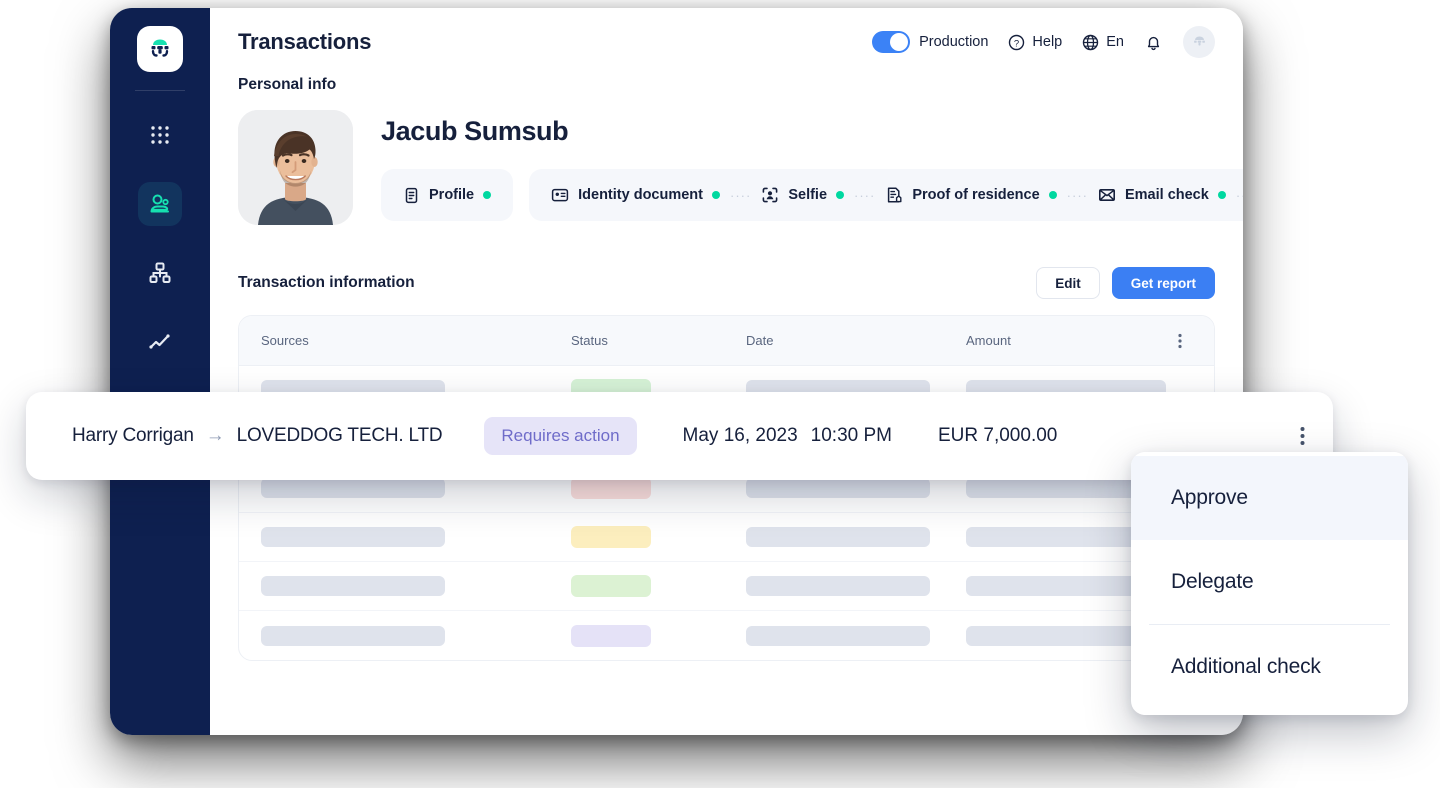 The image size is (1440, 788). Describe the element at coordinates (808, 195) in the screenshot. I see `chip-selfie-label: Selfie` at that location.